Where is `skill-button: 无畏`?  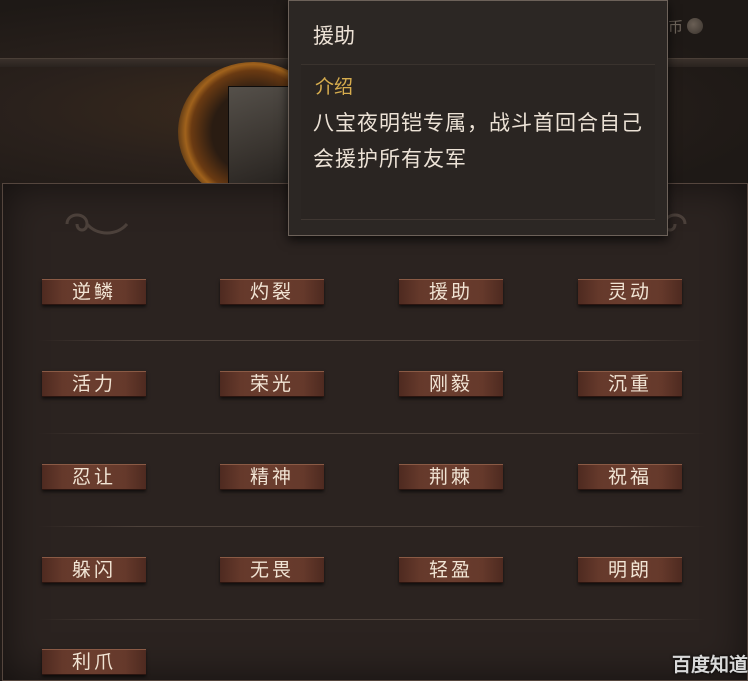
skill-button: 无畏 is located at coordinates (272, 570).